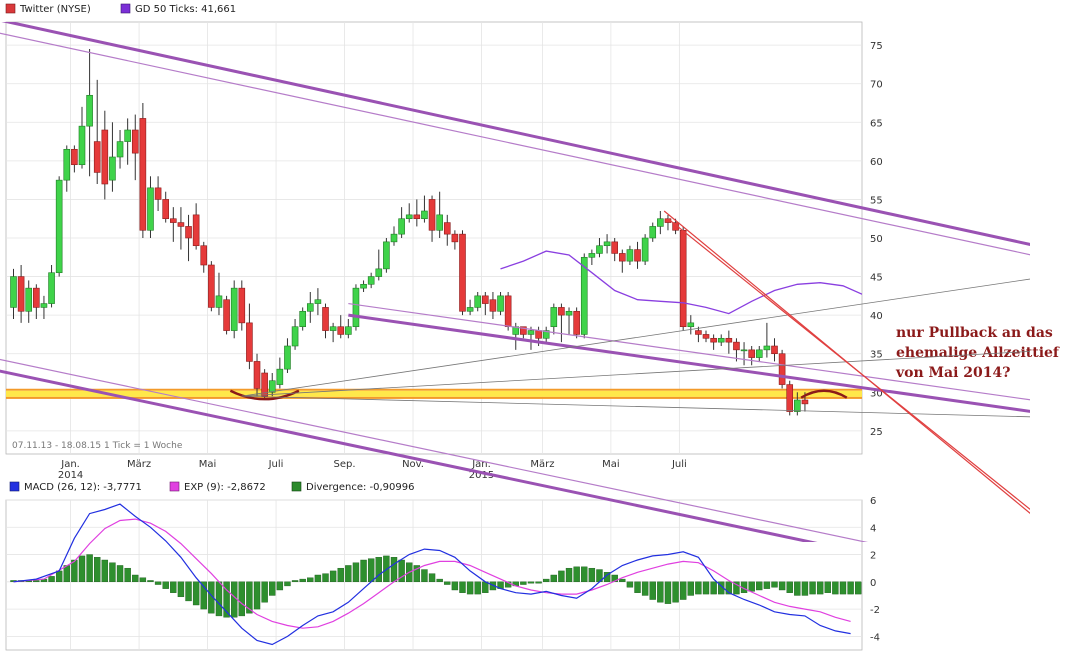  I want to click on annotation-line-1: nur Pullback an das, so click(974, 333).